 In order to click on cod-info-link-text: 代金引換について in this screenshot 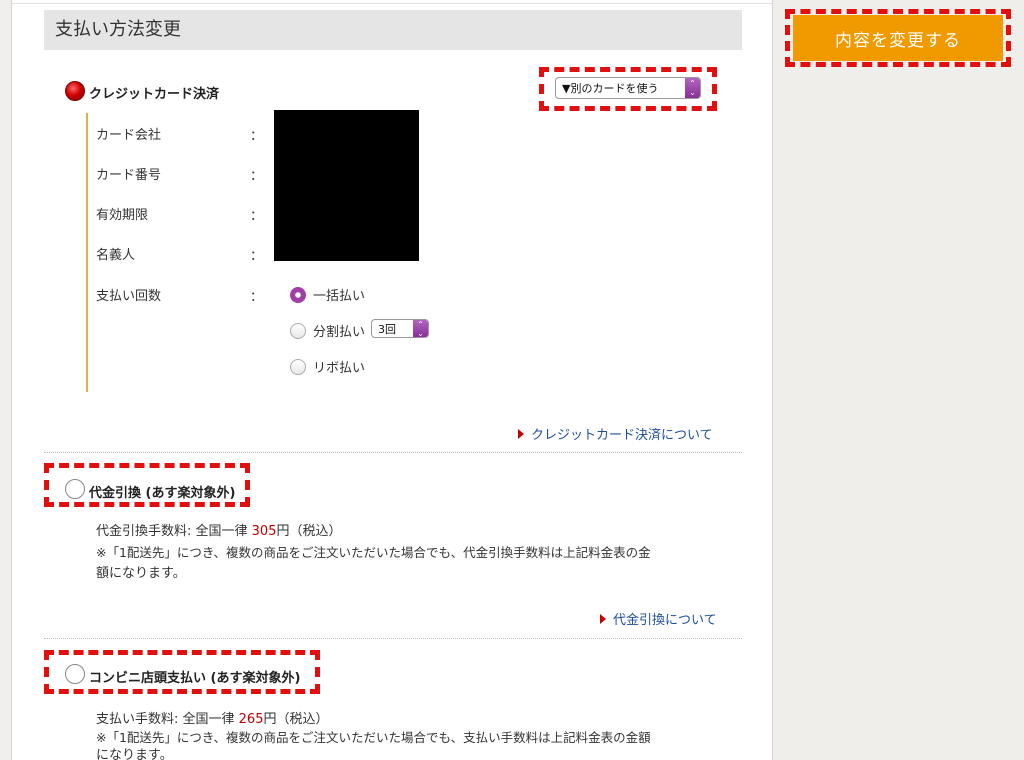, I will do `click(665, 620)`.